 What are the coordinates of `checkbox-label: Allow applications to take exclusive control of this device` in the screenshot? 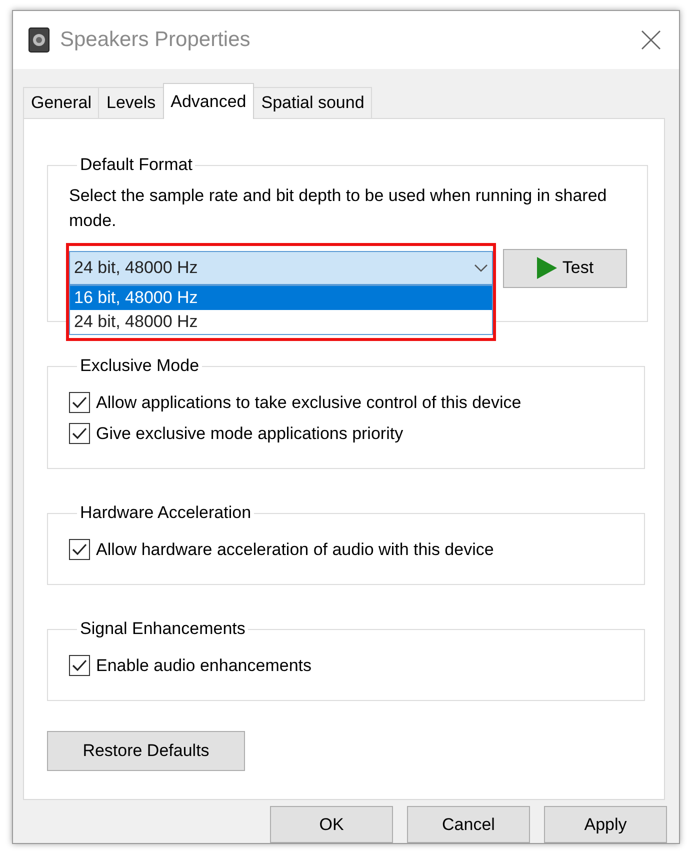 It's located at (309, 402).